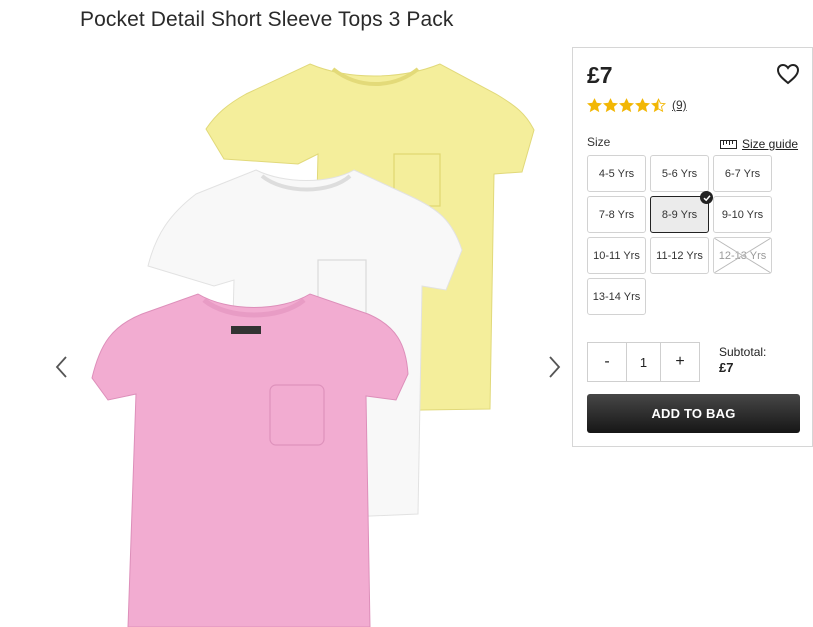 This screenshot has height=627, width=813. I want to click on size-option-label: 5-6 Yrs, so click(679, 173).